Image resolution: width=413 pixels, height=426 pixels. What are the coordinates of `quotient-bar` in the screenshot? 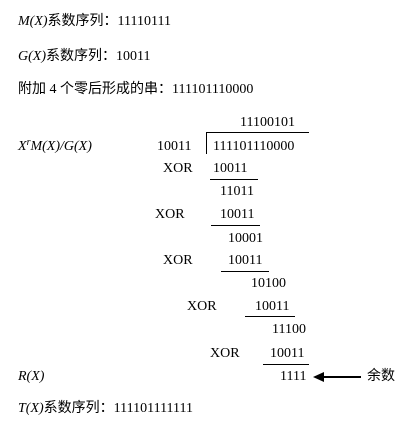 It's located at (258, 132).